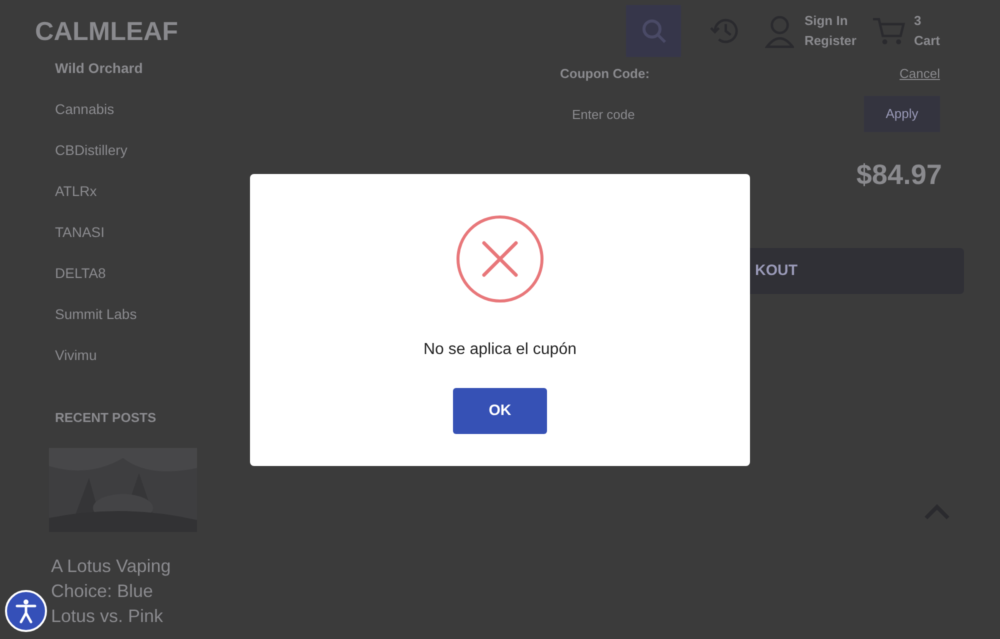  Describe the element at coordinates (106, 418) in the screenshot. I see `section-heading: RECENT POSTS` at that location.